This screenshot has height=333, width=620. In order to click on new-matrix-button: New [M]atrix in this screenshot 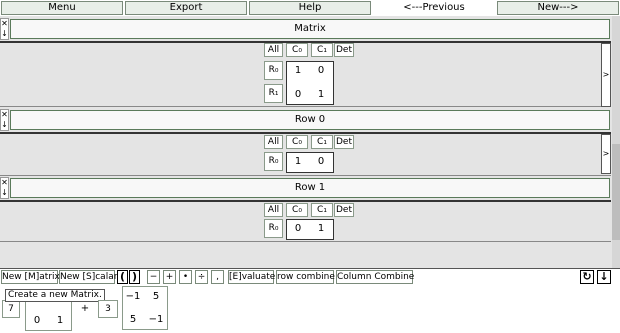, I will do `click(30, 277)`.